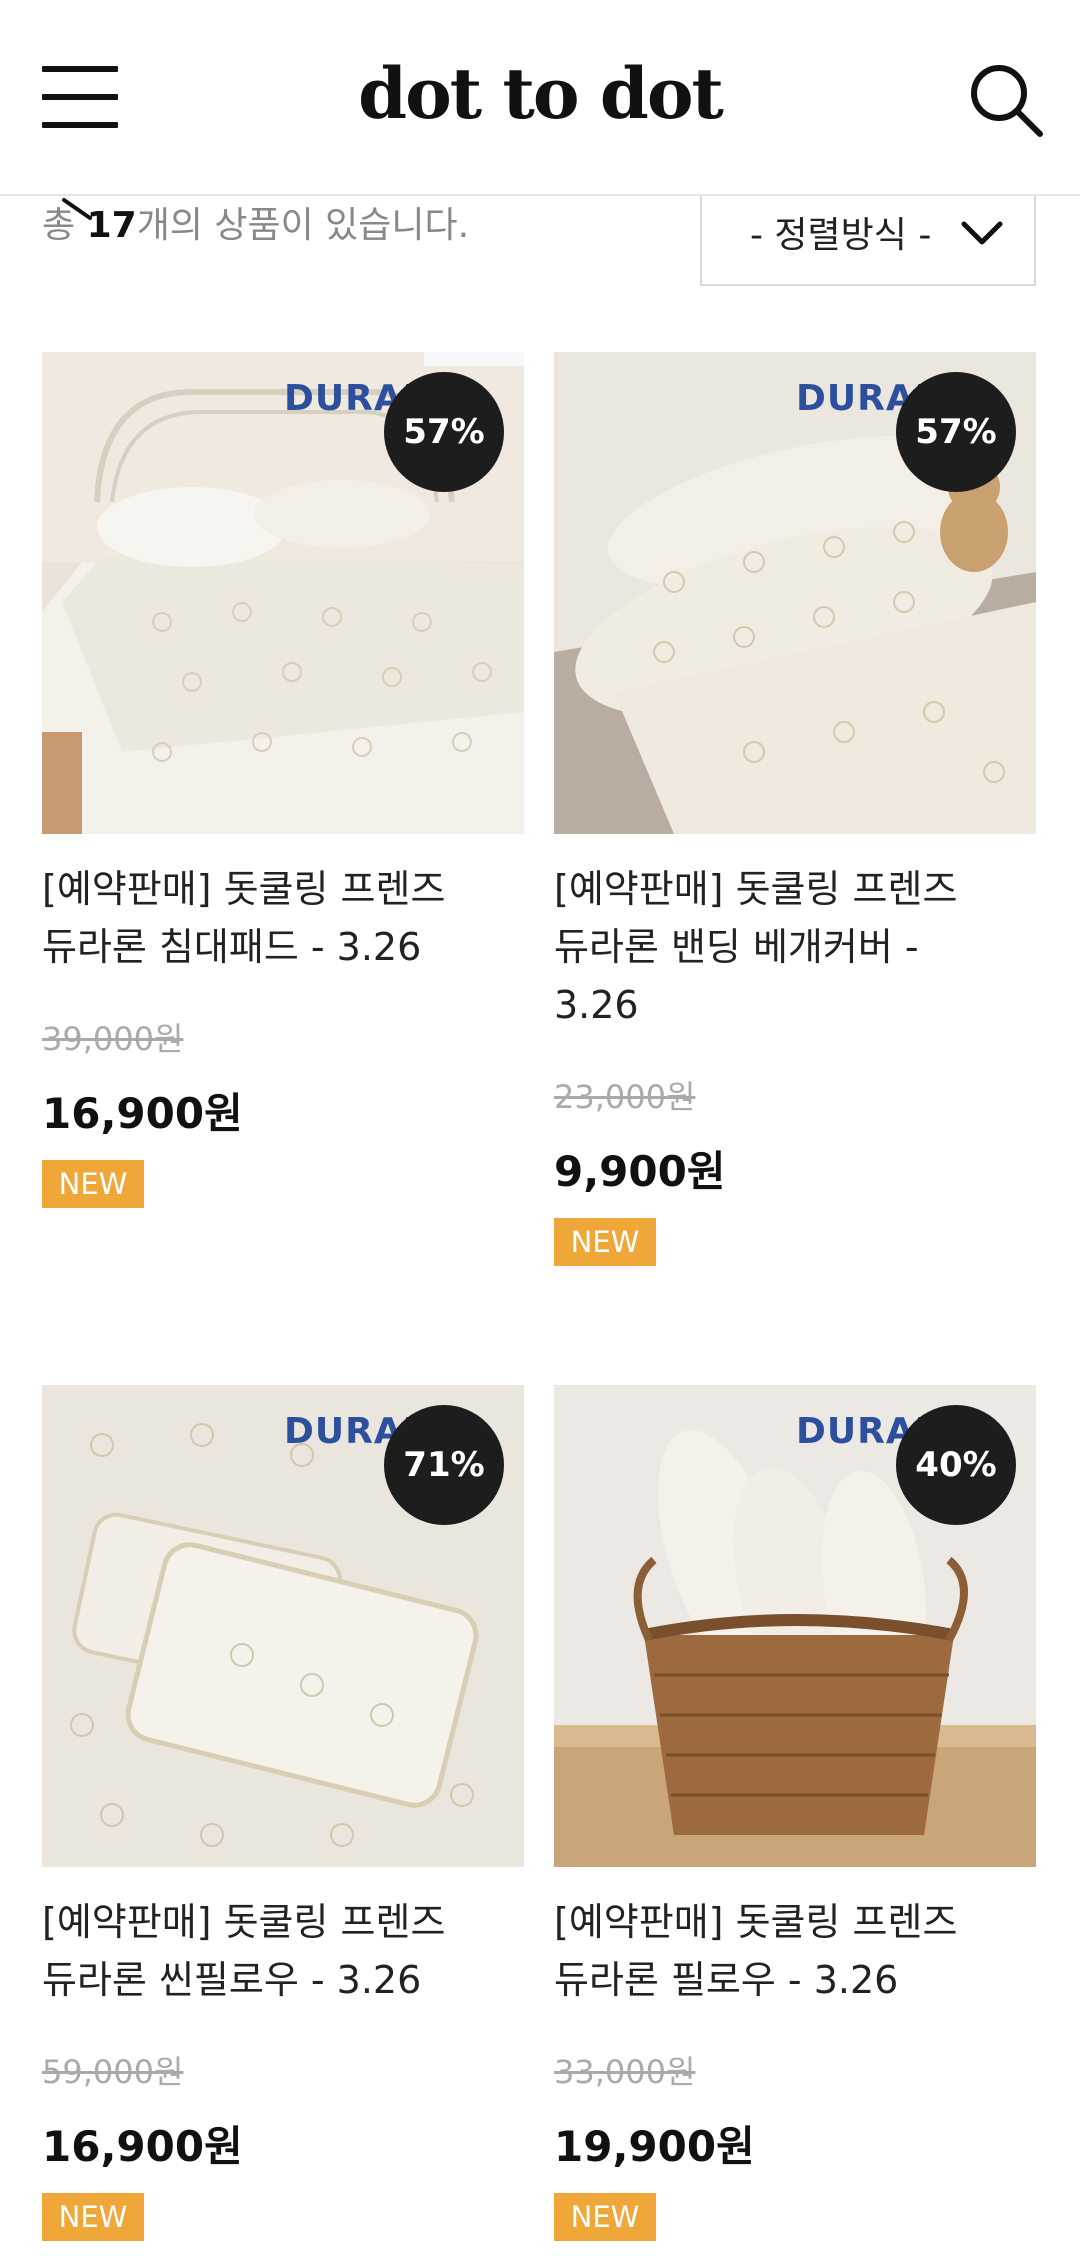  What do you see at coordinates (283, 918) in the screenshot?
I see `product-title: [예약판매] 돗쿨링 프렌즈 듀라론 침대패드 - 3.26` at bounding box center [283, 918].